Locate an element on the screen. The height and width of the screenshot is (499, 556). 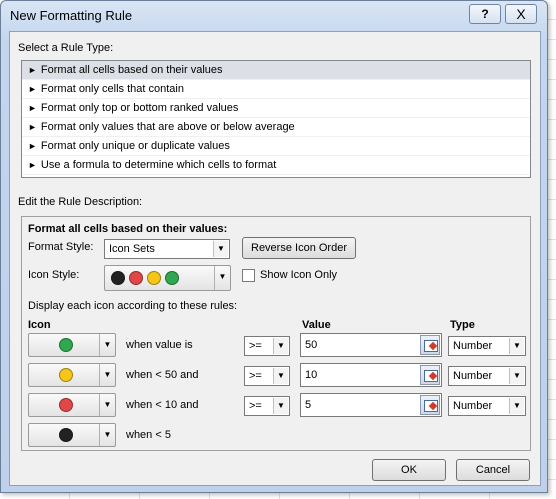
operator-select-row-1: >= ▼ is located at coordinates (267, 346).